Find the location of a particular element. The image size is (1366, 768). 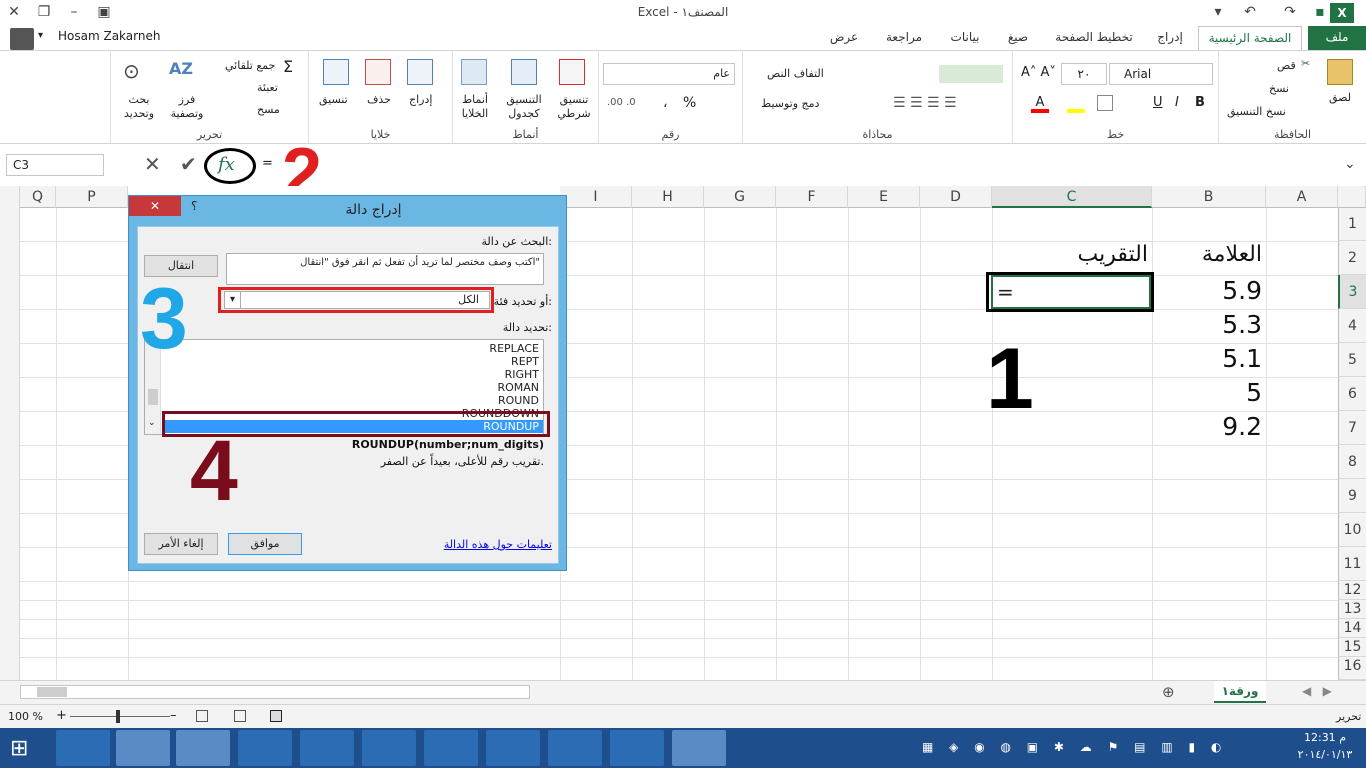

tab-page-layout: تخطيط الصفحة is located at coordinates (1094, 38).